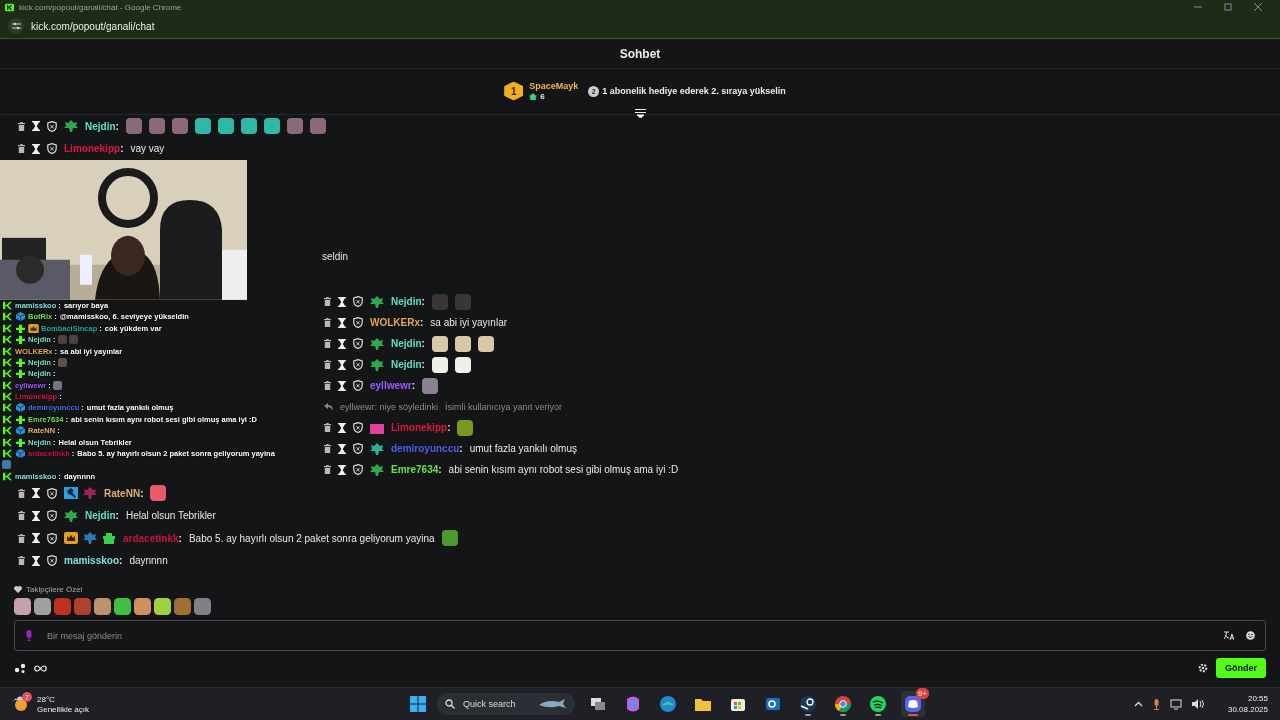  Describe the element at coordinates (514, 91) in the screenshot. I see `rank-badge: 1` at that location.